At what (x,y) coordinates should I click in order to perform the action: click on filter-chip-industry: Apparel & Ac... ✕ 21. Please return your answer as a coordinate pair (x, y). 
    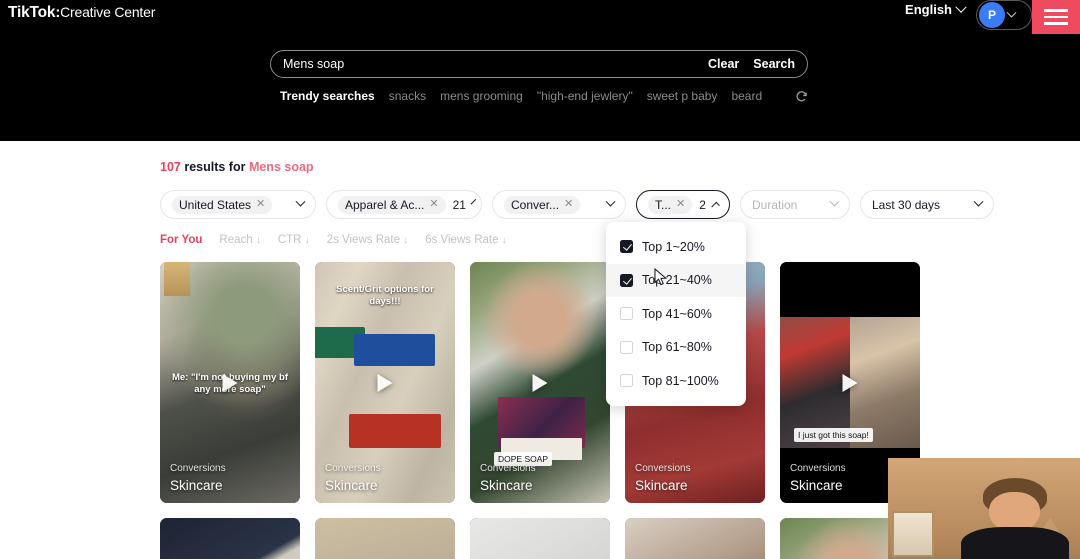
    Looking at the image, I should click on (404, 204).